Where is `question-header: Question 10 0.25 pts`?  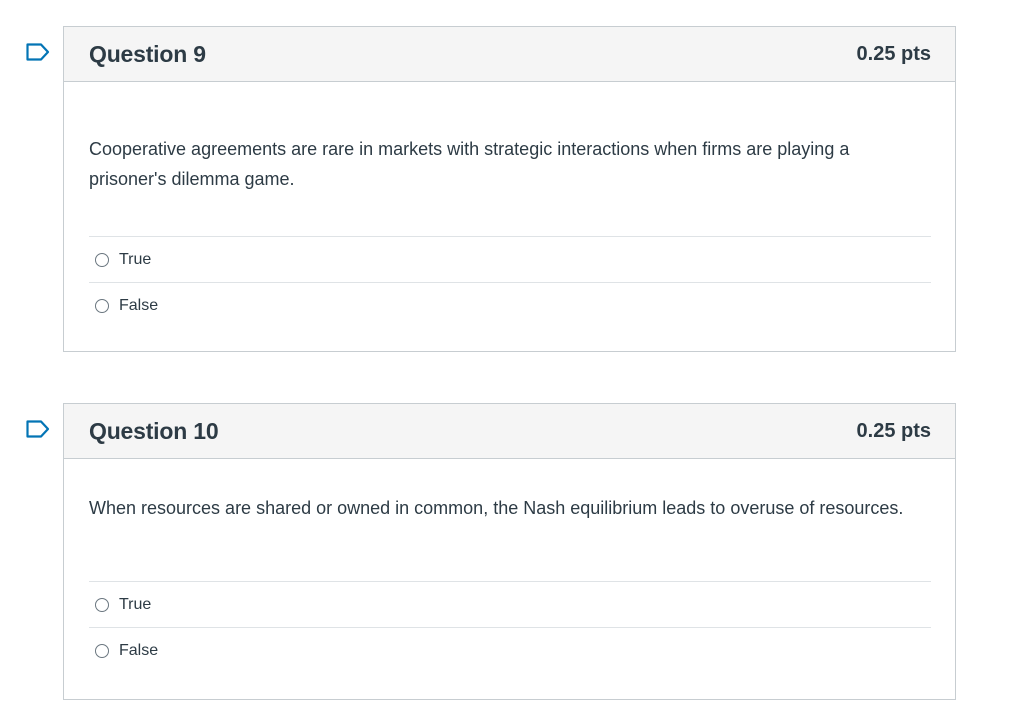 question-header: Question 10 0.25 pts is located at coordinates (509, 431).